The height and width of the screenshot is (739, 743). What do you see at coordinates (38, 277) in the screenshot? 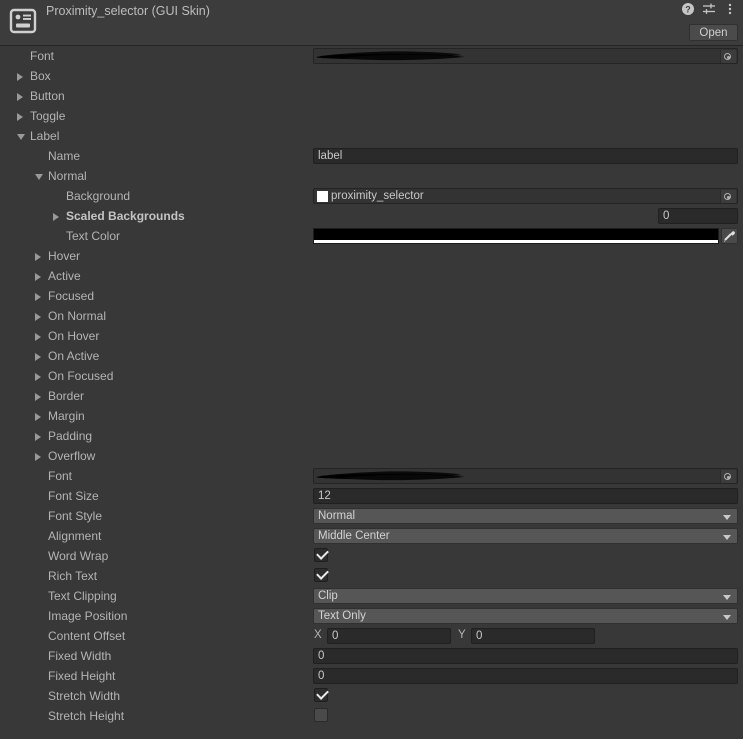
I see `foldout-collapsed-icon-active` at bounding box center [38, 277].